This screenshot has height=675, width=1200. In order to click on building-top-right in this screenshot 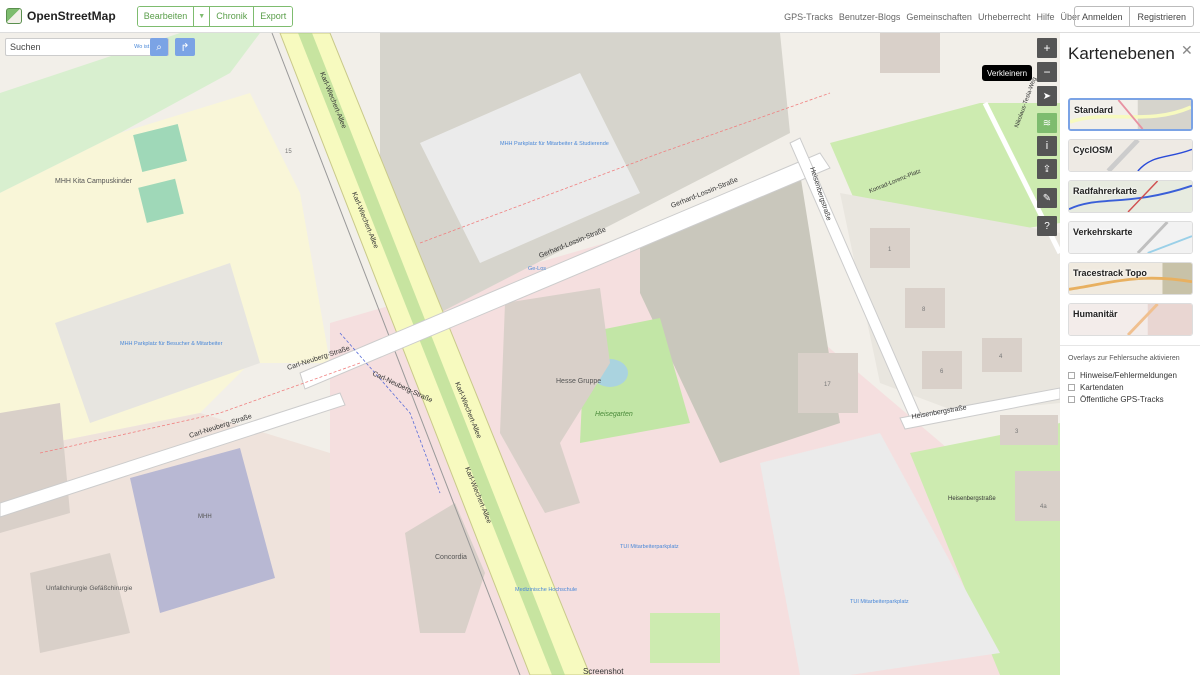, I will do `click(910, 53)`.